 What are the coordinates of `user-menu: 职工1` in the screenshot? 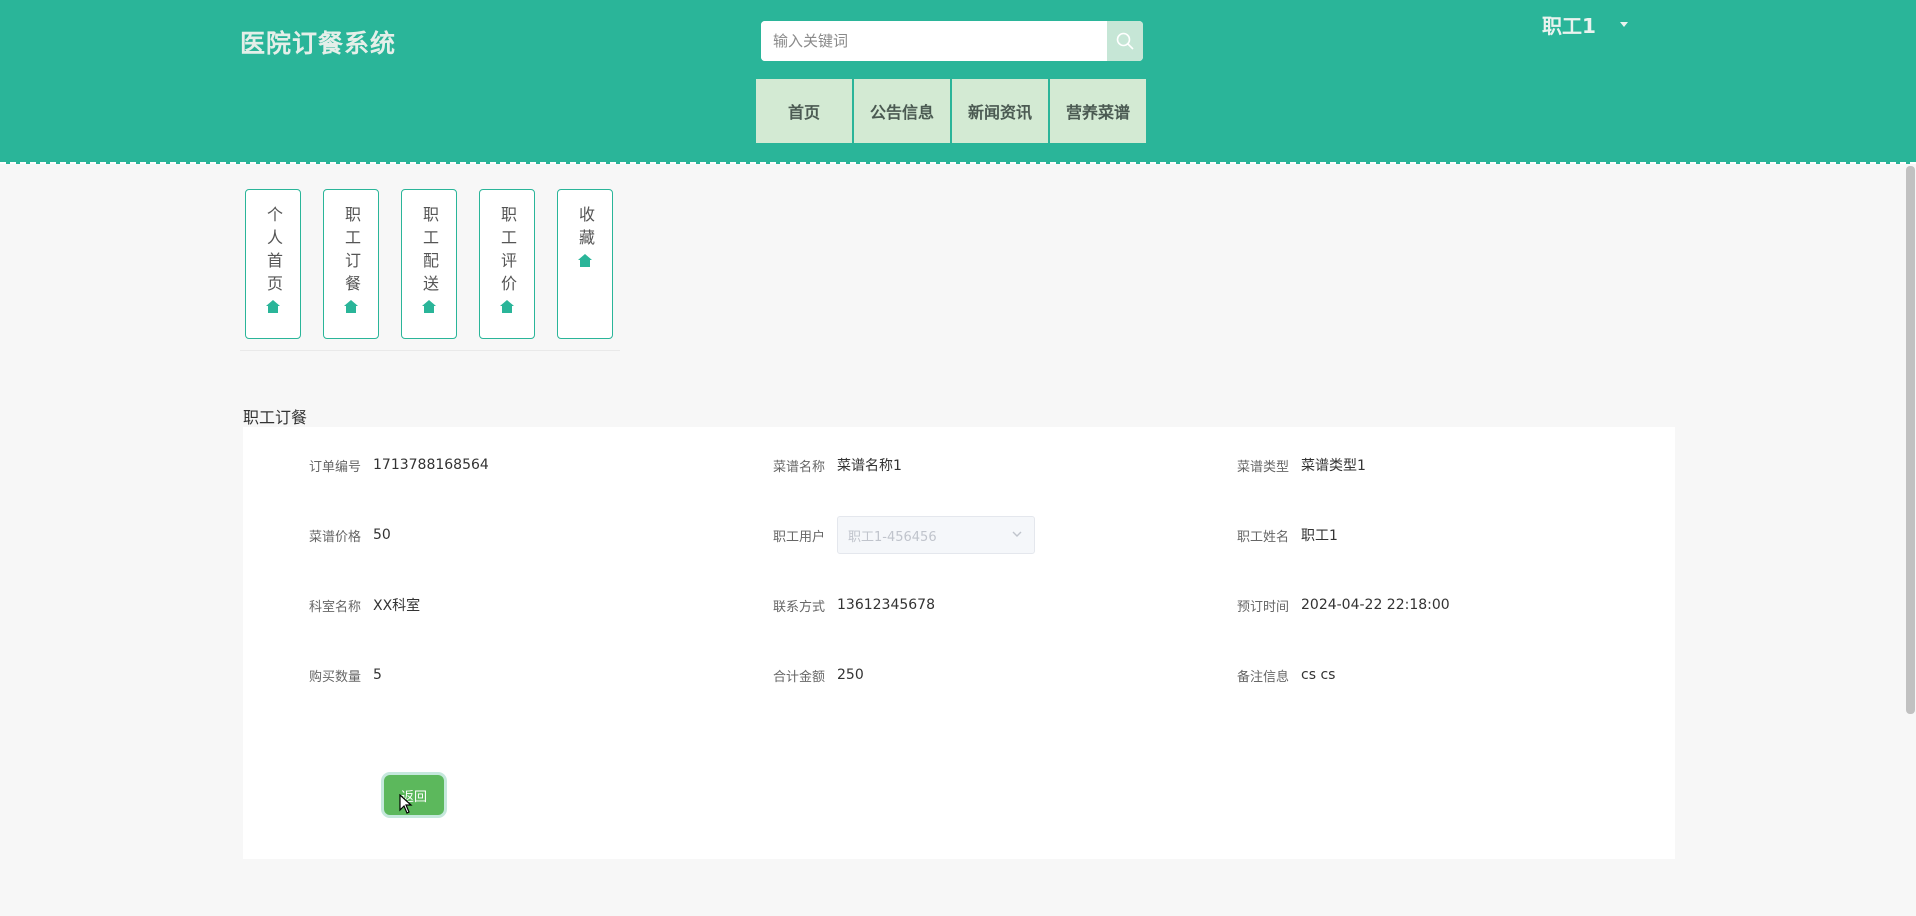 It's located at (1585, 24).